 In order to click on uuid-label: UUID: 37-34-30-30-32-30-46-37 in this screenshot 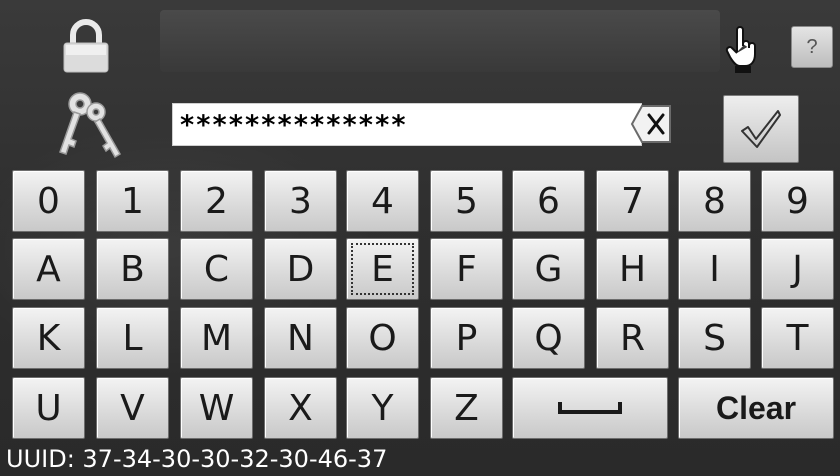, I will do `click(197, 459)`.